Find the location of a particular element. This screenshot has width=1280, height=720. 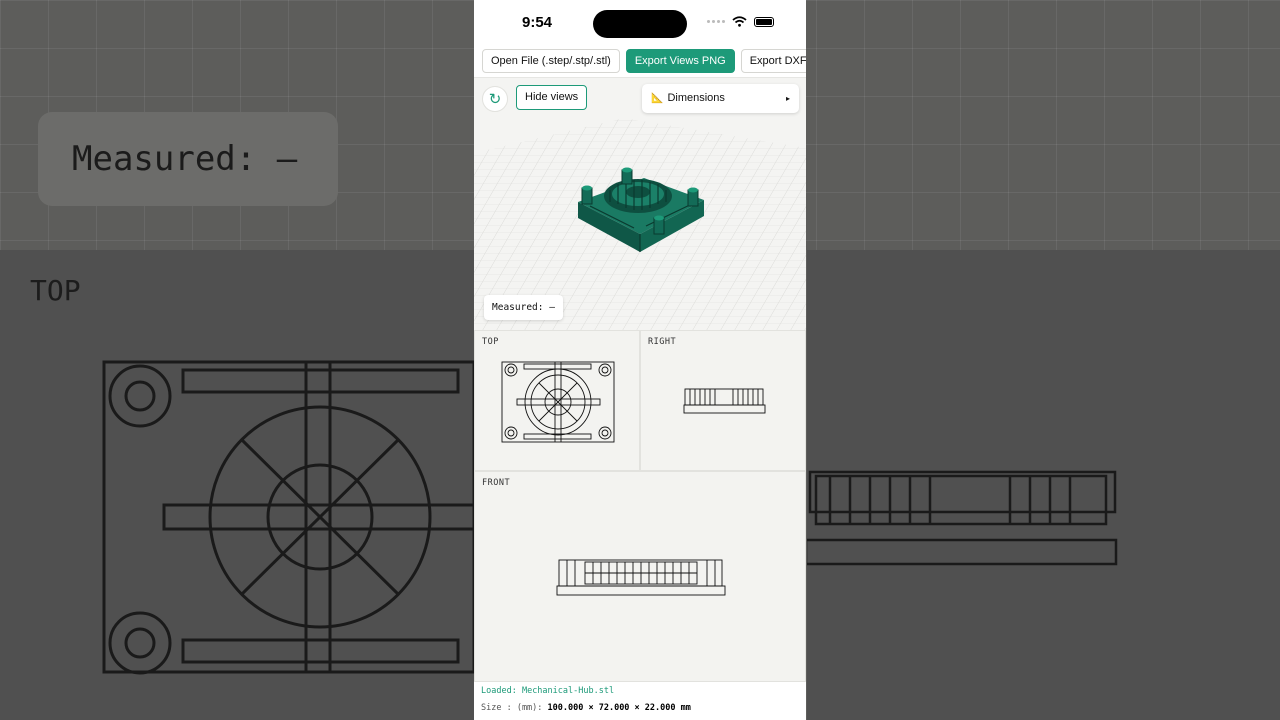

status-bar: 9:54 is located at coordinates (640, 22).